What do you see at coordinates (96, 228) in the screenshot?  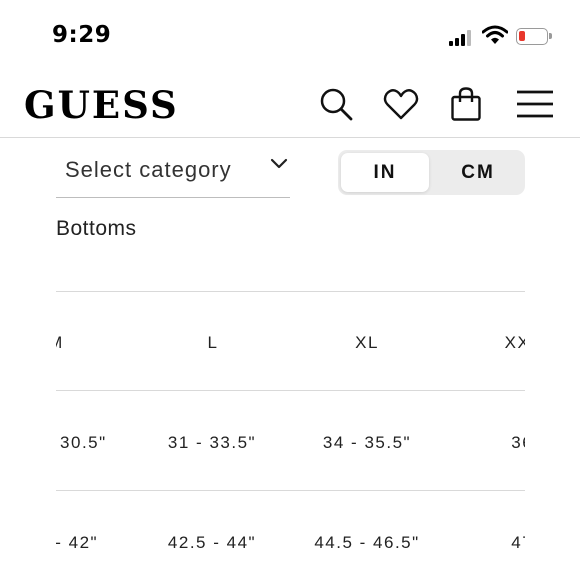 I see `section-title: Bottoms` at bounding box center [96, 228].